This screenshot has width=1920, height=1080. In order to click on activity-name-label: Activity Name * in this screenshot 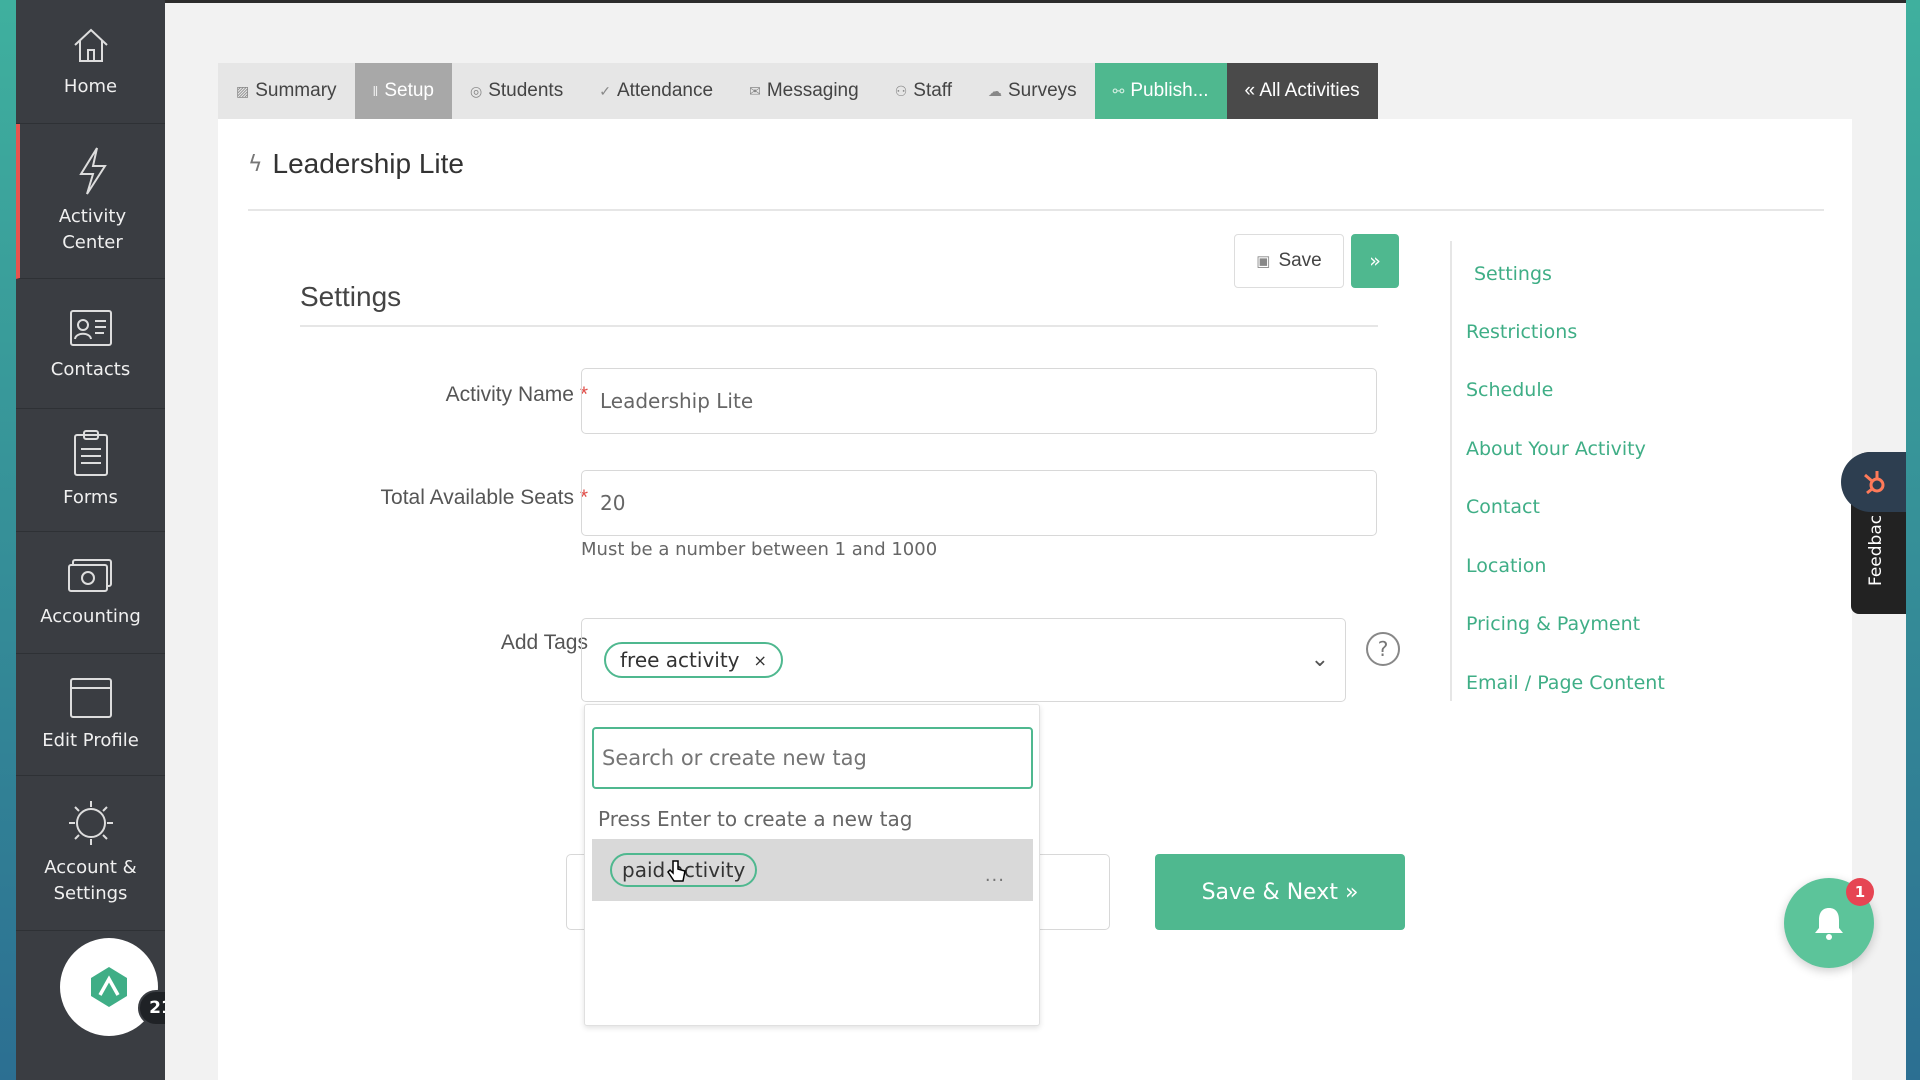, I will do `click(517, 395)`.